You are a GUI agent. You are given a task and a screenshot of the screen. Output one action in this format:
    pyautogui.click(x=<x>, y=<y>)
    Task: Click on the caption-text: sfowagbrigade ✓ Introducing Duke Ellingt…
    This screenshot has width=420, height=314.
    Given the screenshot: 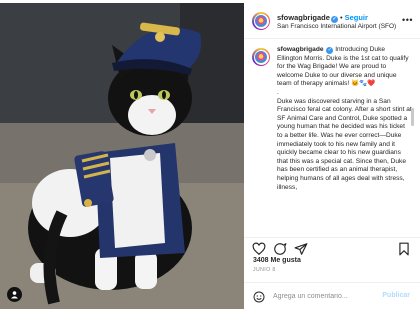 What is the action you would take?
    pyautogui.click(x=344, y=119)
    